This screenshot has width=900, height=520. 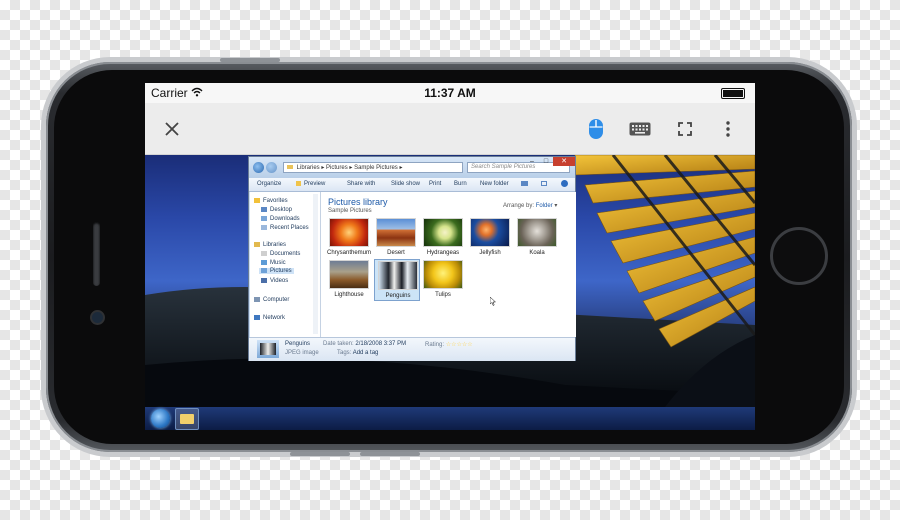 I want to click on thumb-label: Lighthouse, so click(x=349, y=295).